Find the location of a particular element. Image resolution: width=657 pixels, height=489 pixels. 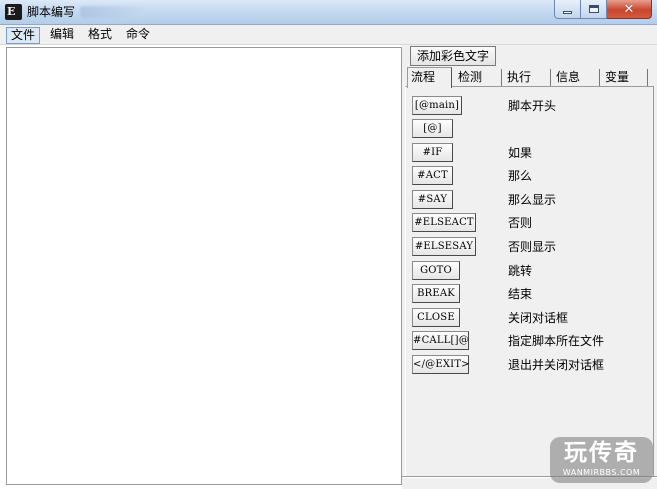

command-button: [@] is located at coordinates (432, 128).